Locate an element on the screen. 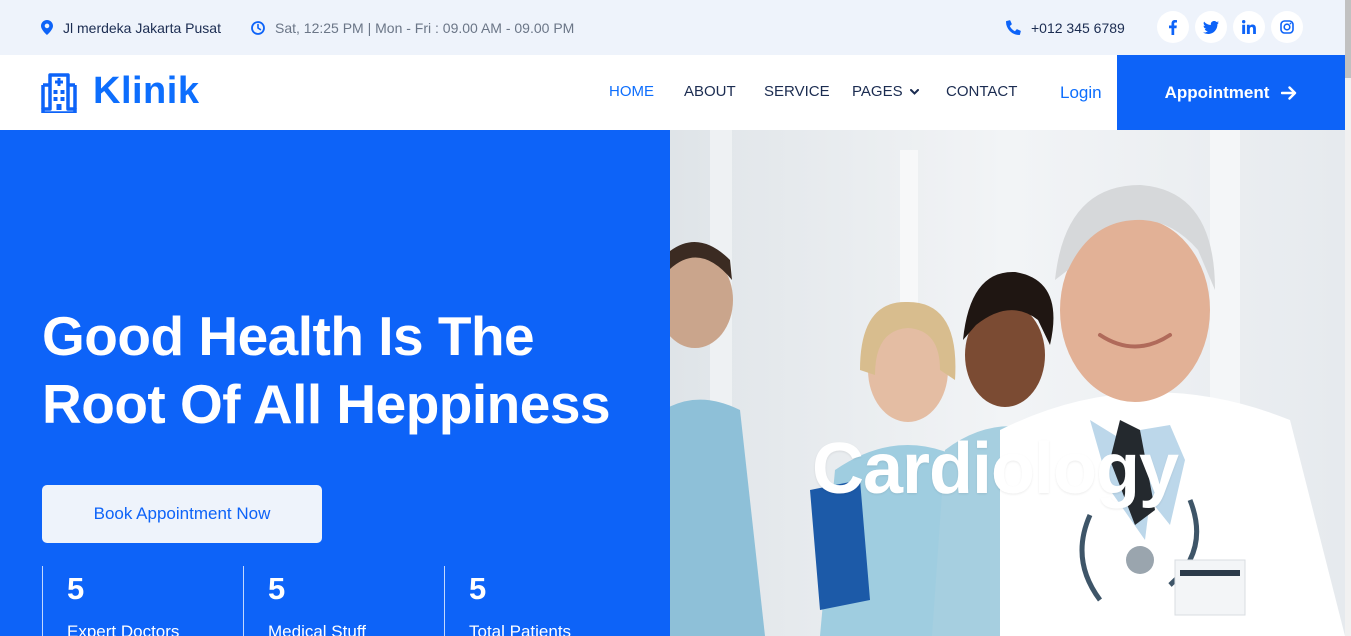 This screenshot has width=1351, height=636. nav-contact: CONTACT is located at coordinates (981, 91).